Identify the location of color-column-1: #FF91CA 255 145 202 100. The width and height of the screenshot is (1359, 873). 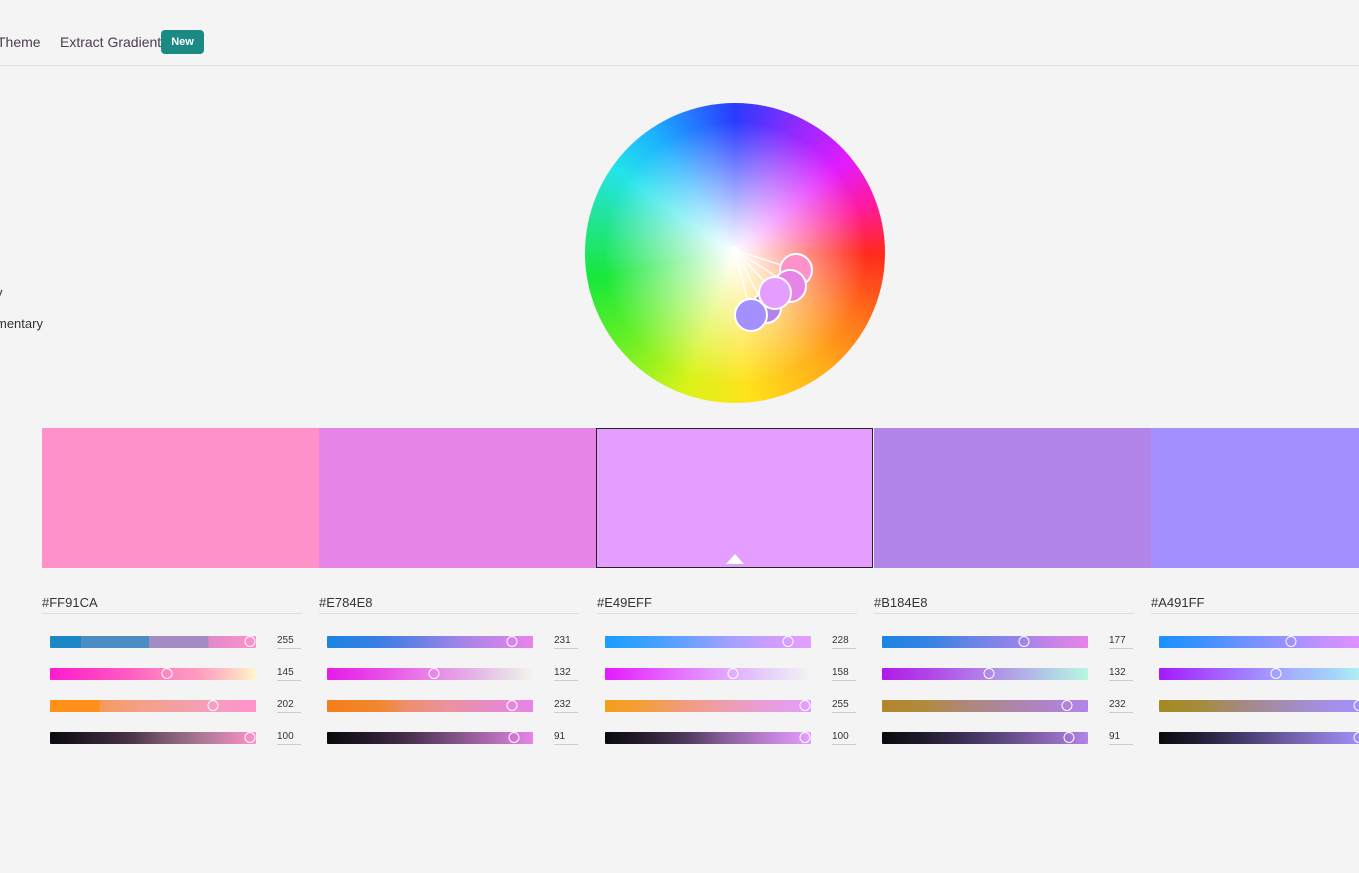
(172, 668).